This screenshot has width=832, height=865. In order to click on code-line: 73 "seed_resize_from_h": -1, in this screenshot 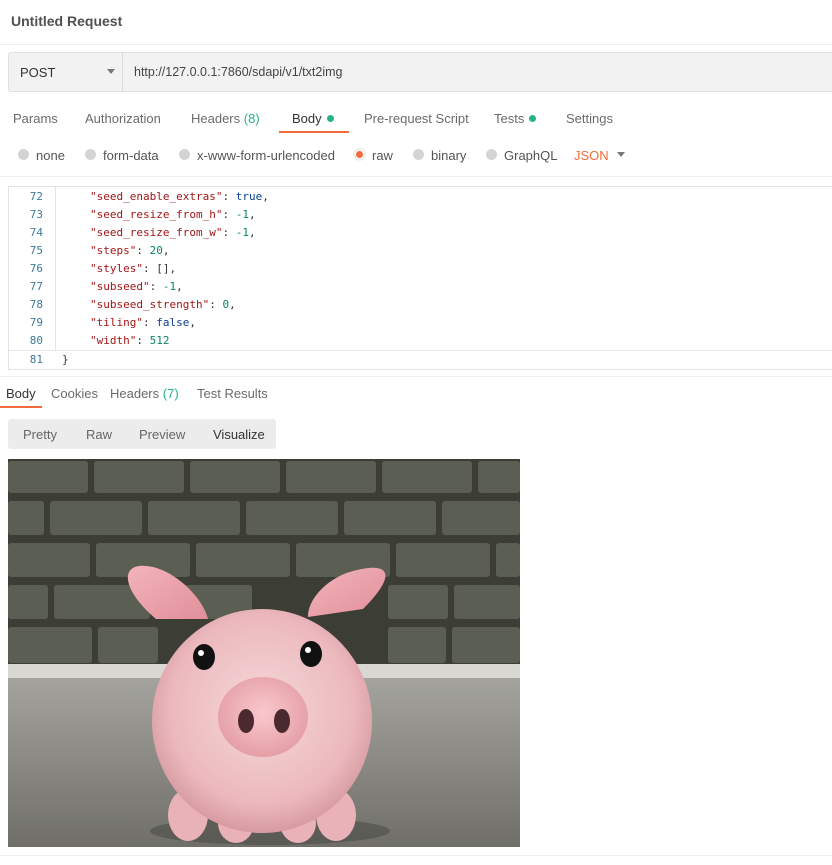, I will do `click(420, 215)`.